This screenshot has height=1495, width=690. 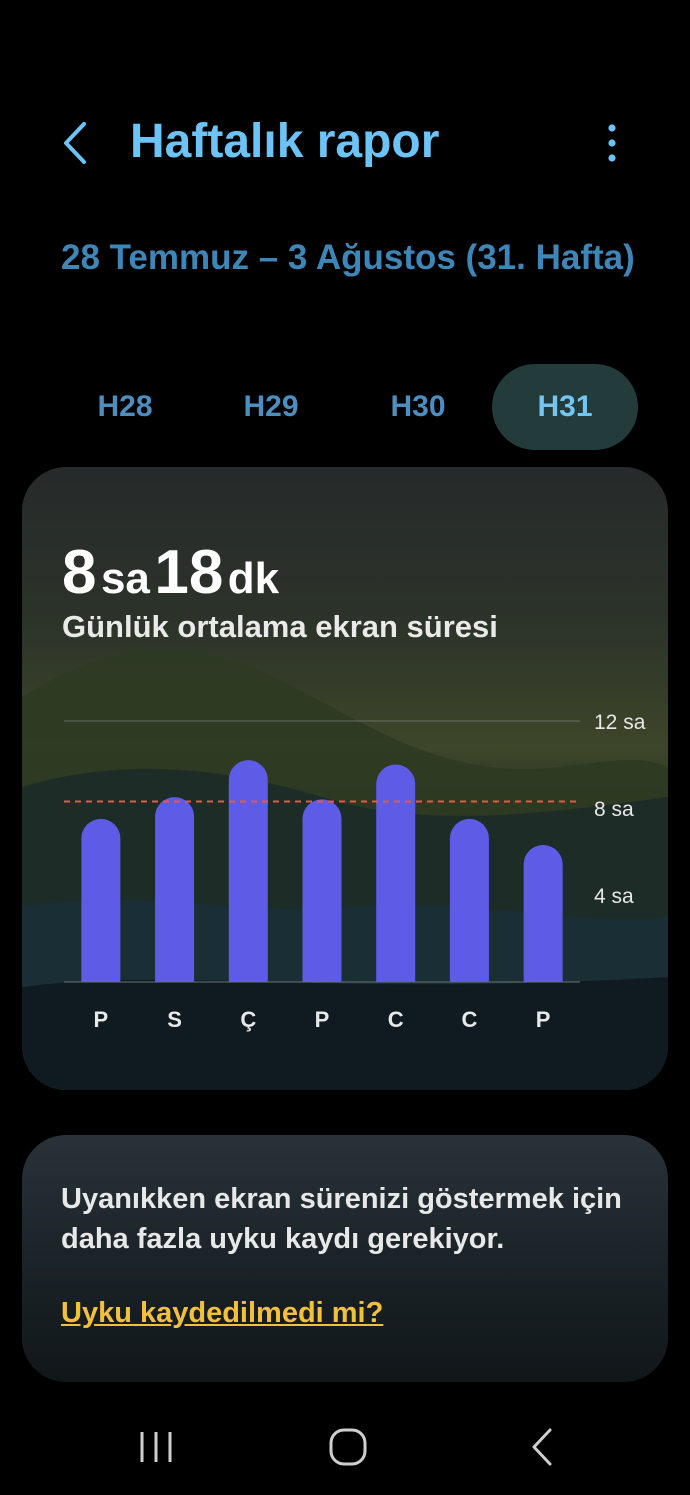 I want to click on average-minutes: 18, so click(x=189, y=572).